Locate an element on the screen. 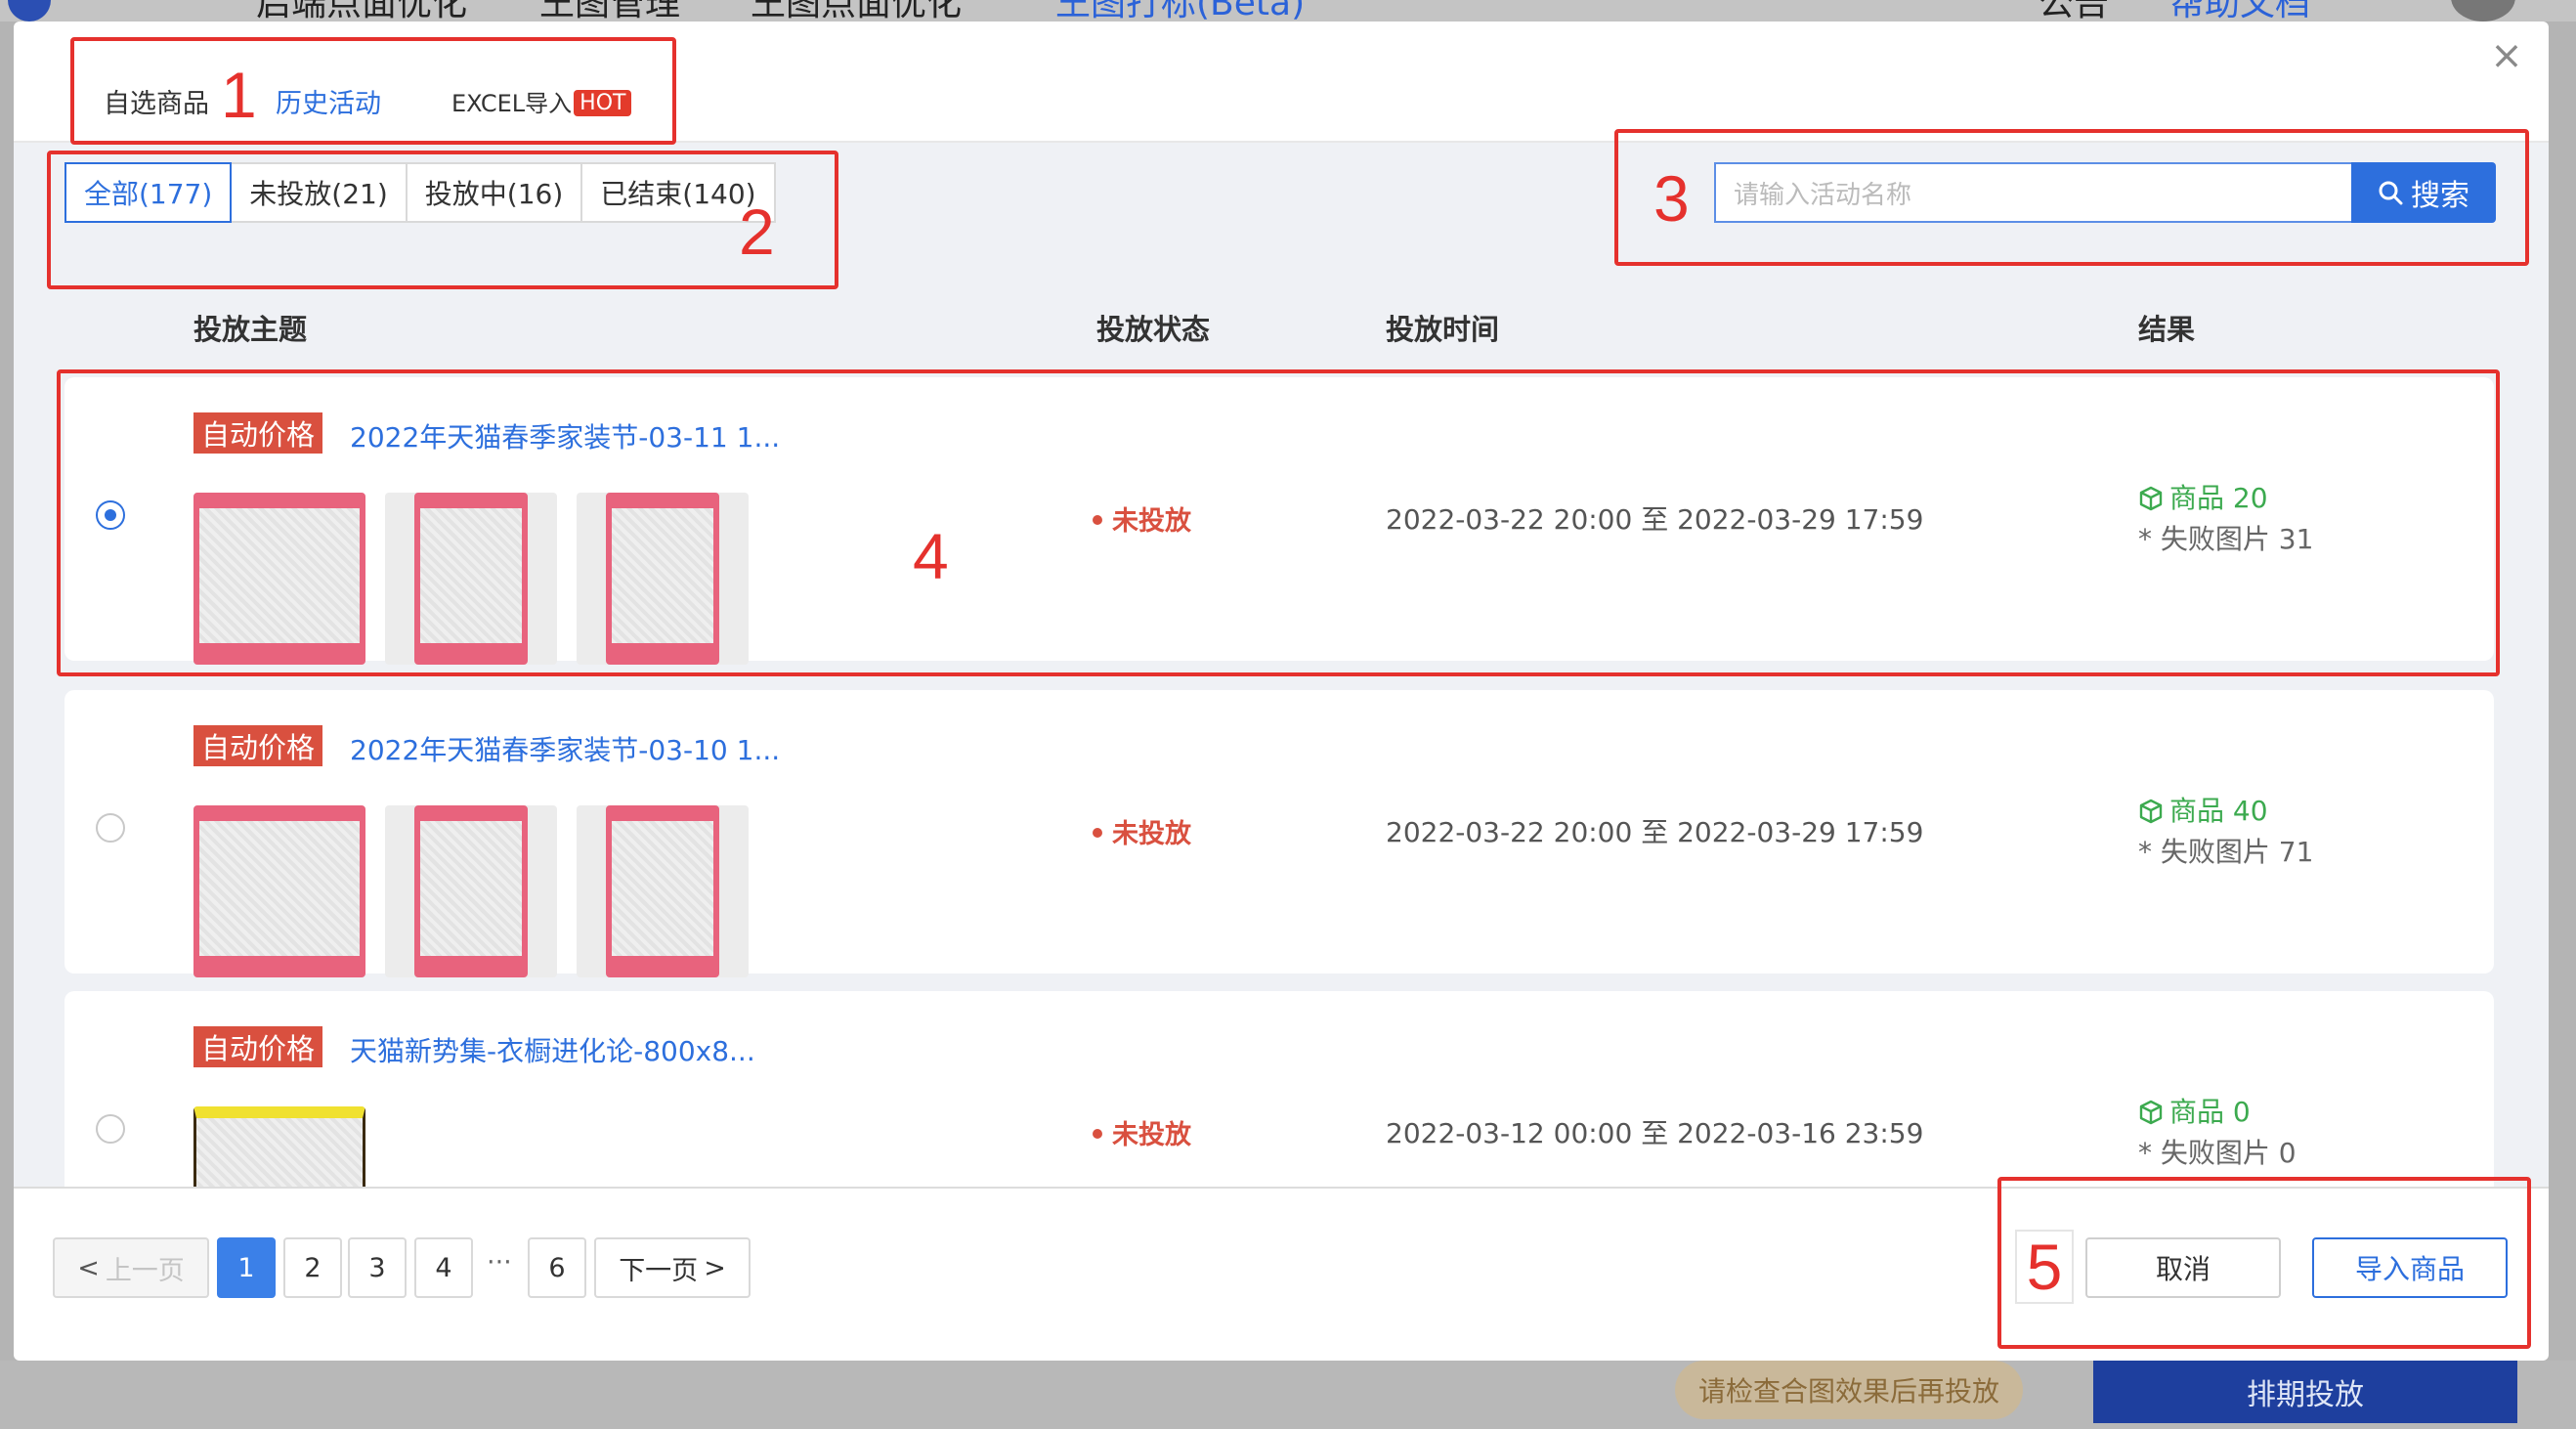  goods-count-text: 商品 0 is located at coordinates (2210, 1112).